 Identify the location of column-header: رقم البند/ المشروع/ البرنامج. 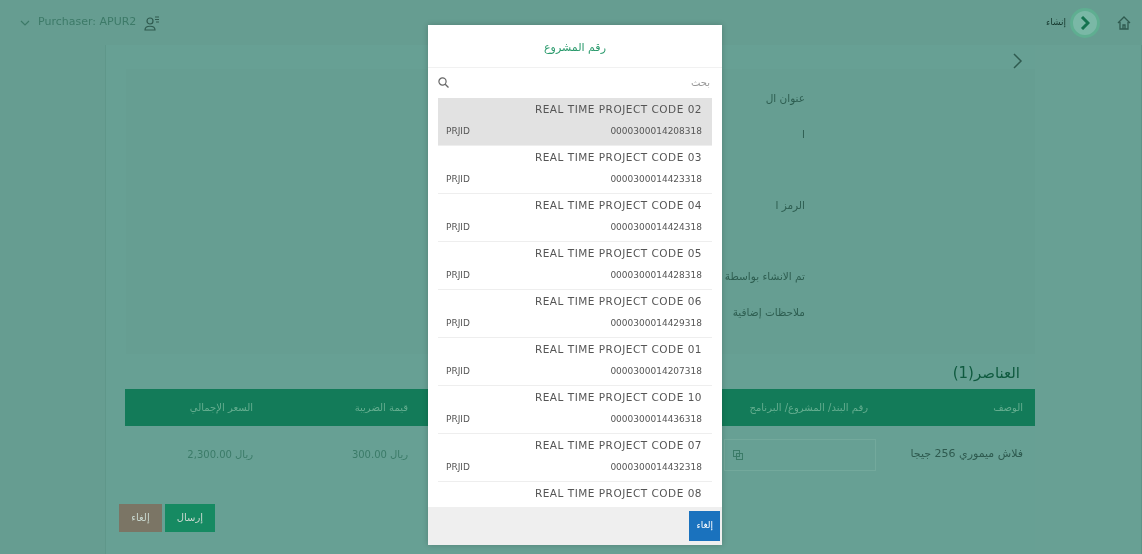
(808, 407).